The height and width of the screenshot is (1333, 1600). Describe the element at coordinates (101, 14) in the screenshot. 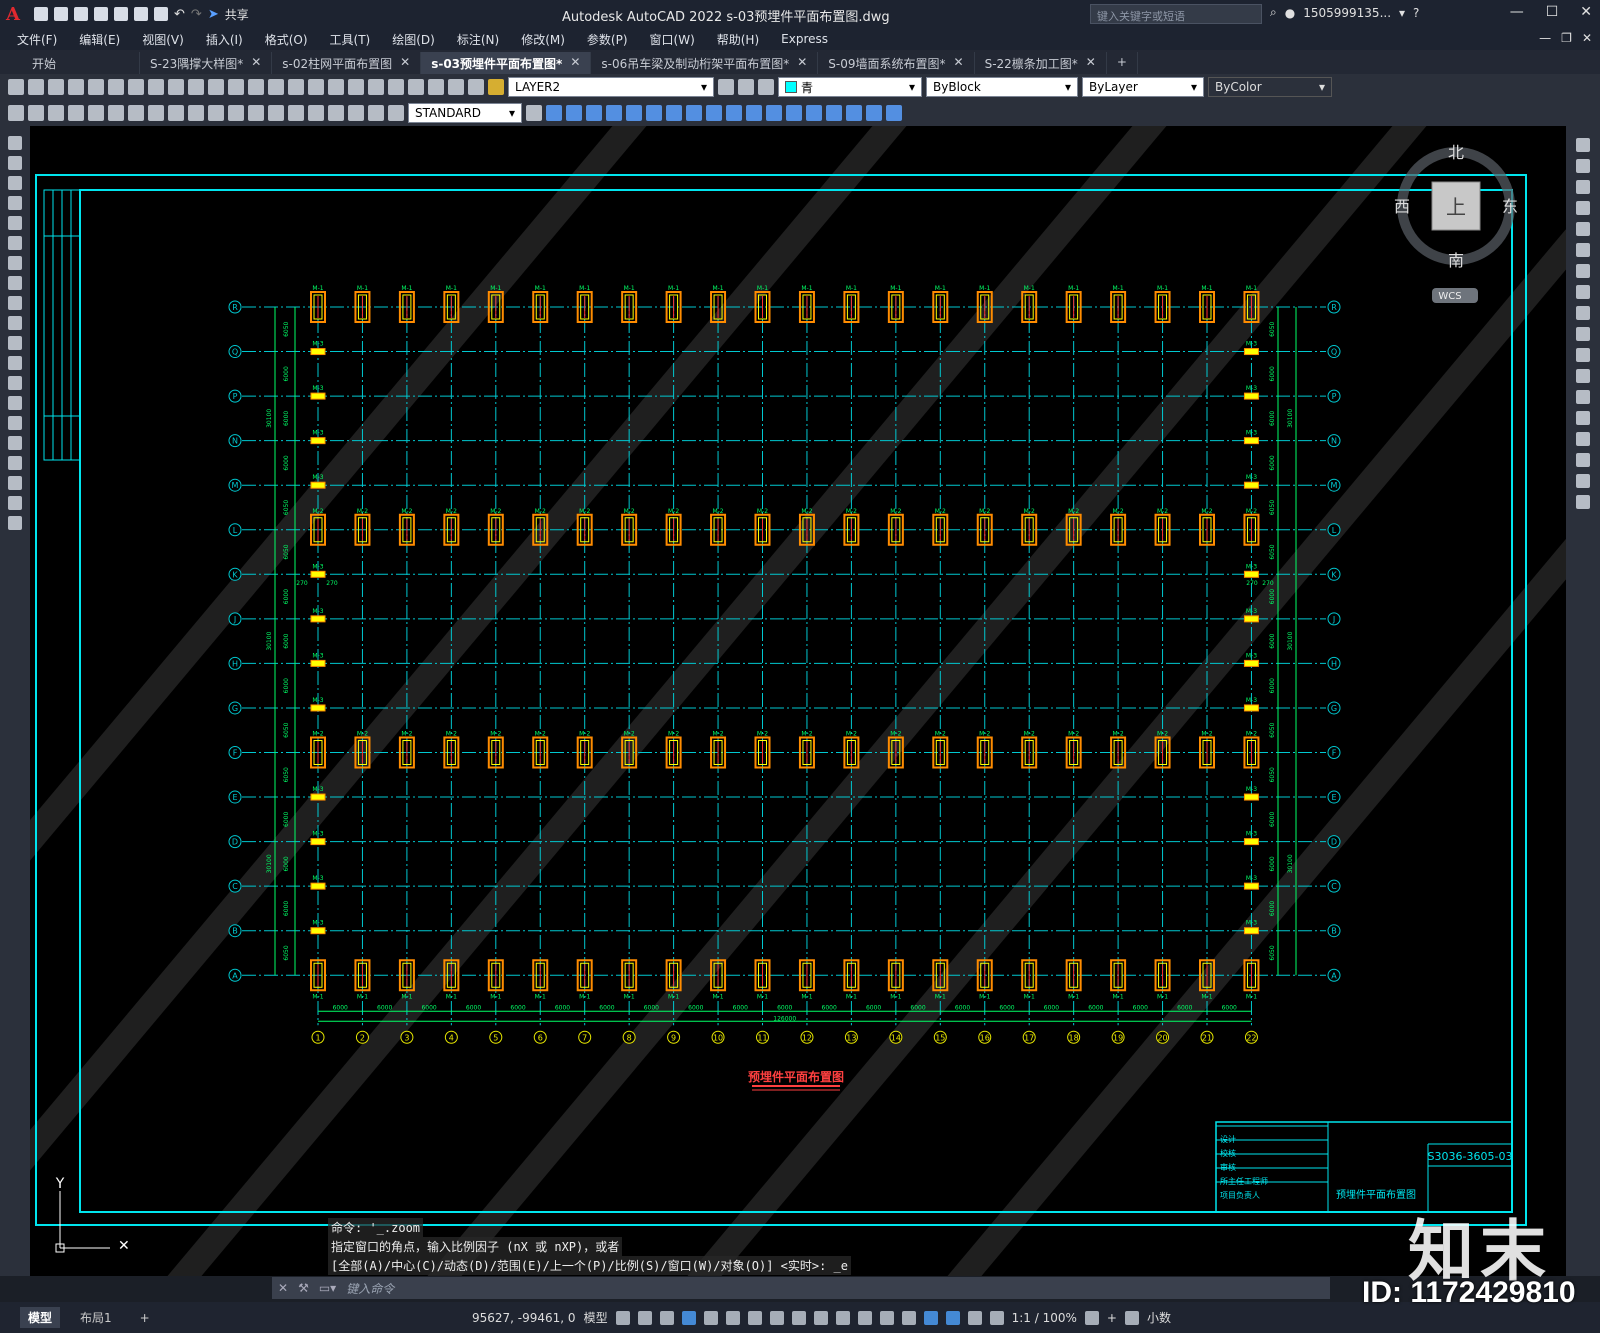

I see `saveas-icon` at that location.